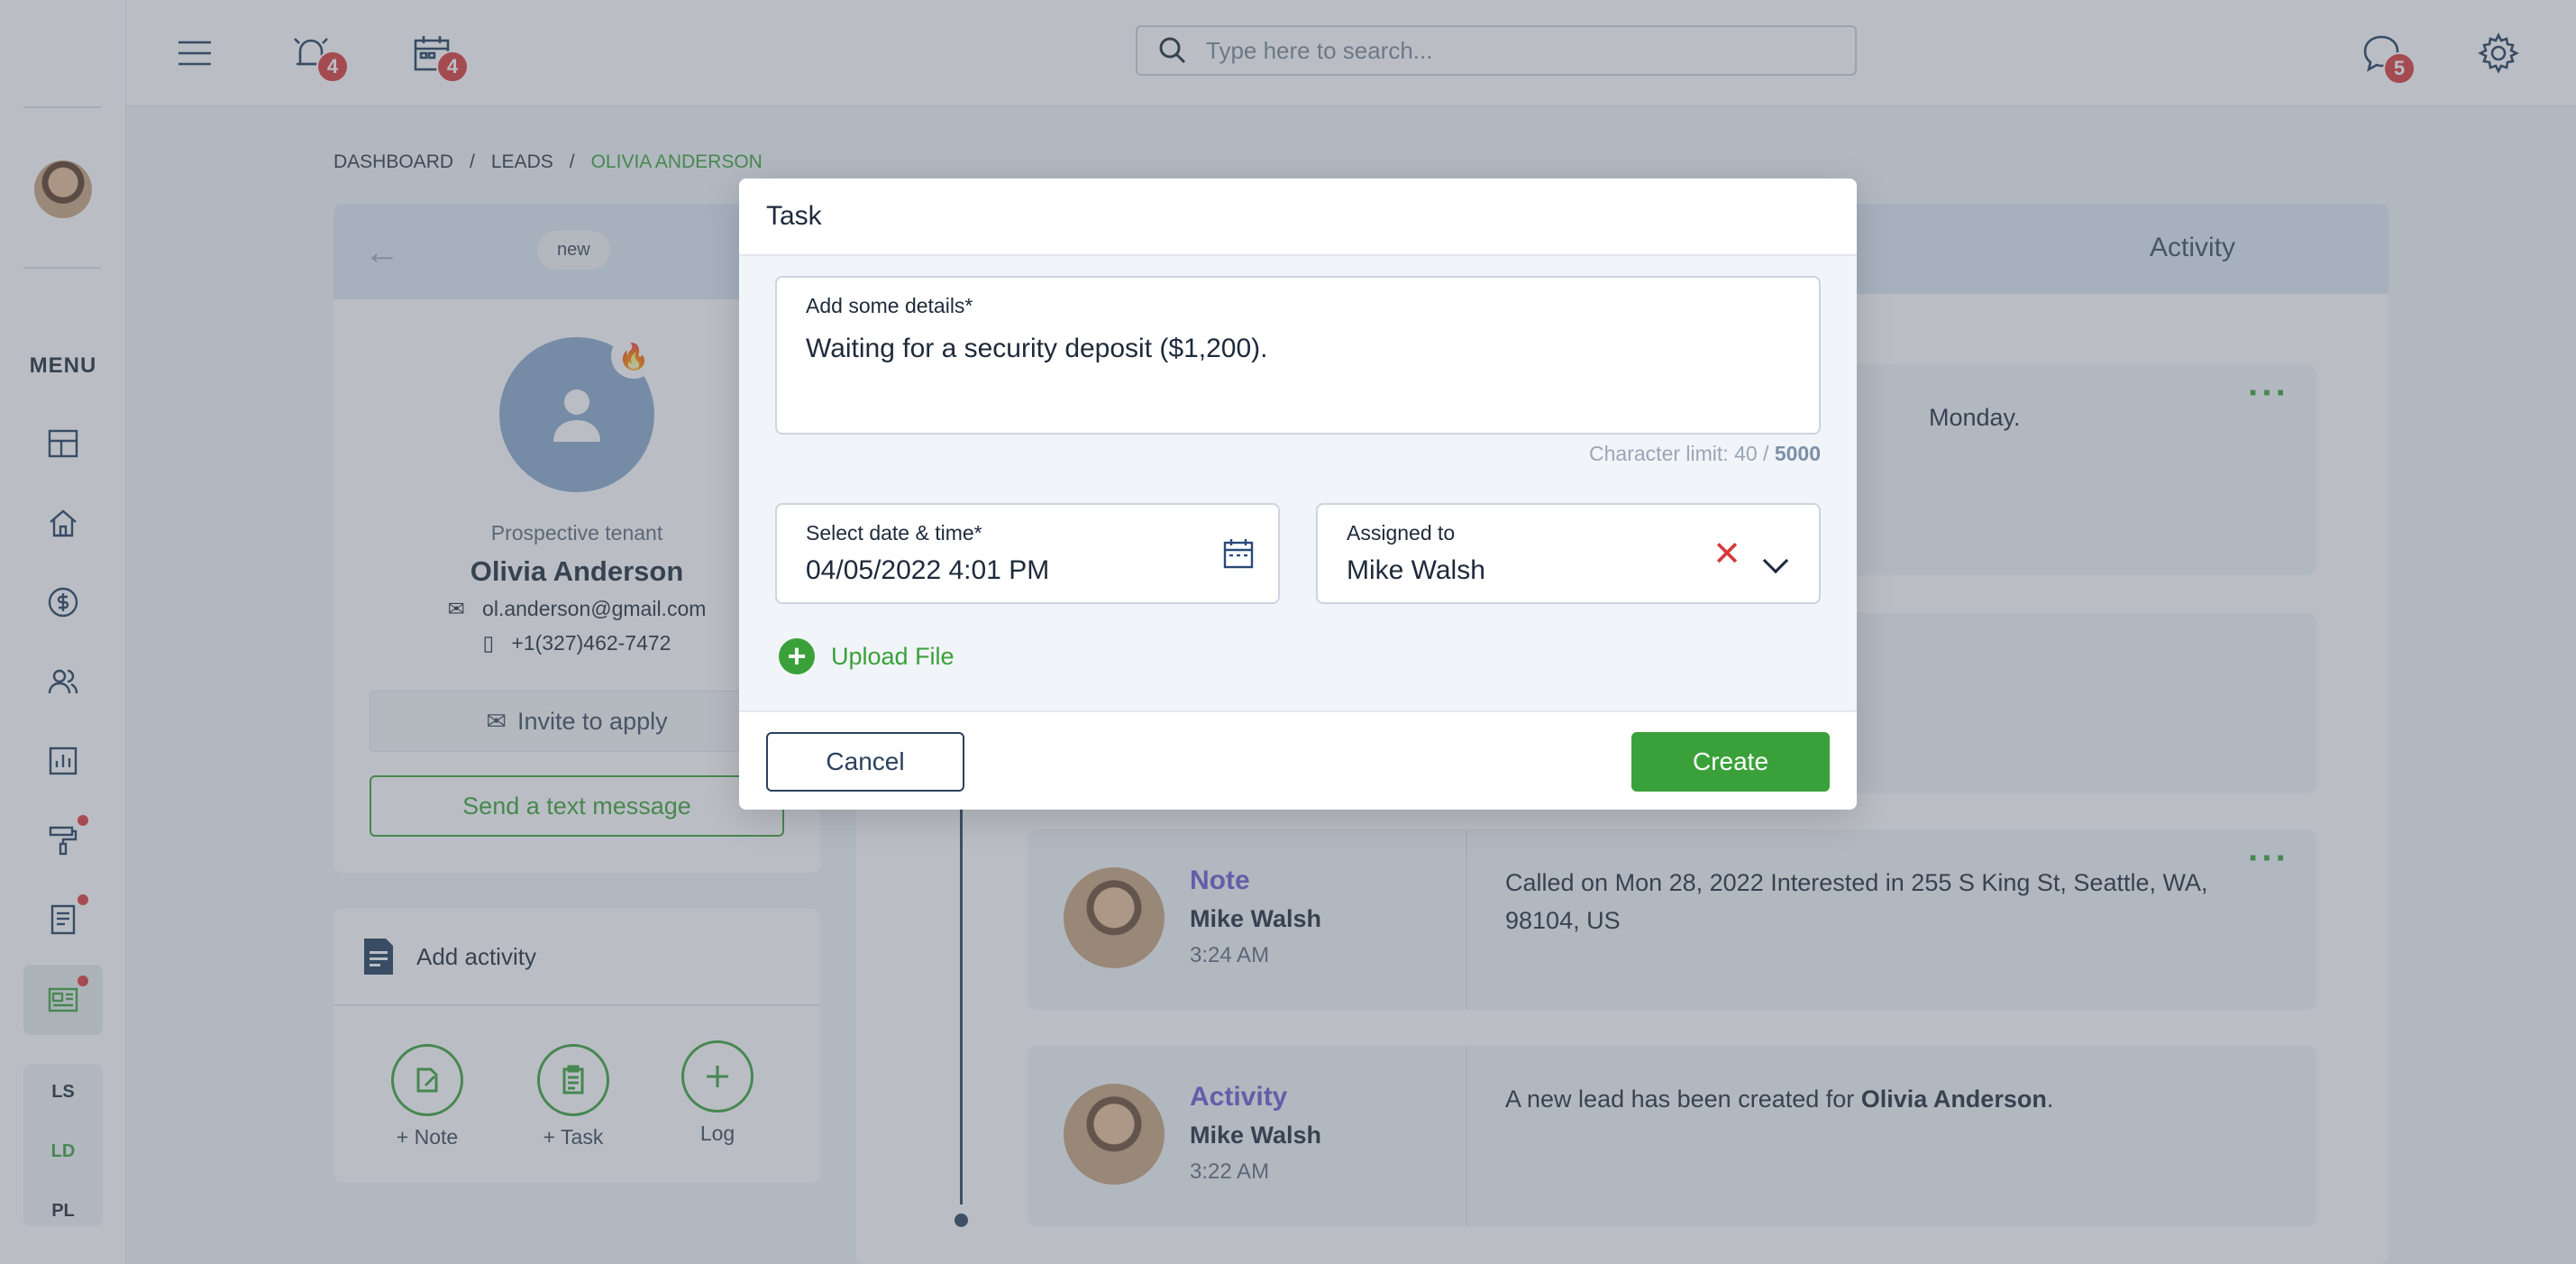 The height and width of the screenshot is (1264, 2576). I want to click on modal-footer: Cancel Create, so click(1298, 760).